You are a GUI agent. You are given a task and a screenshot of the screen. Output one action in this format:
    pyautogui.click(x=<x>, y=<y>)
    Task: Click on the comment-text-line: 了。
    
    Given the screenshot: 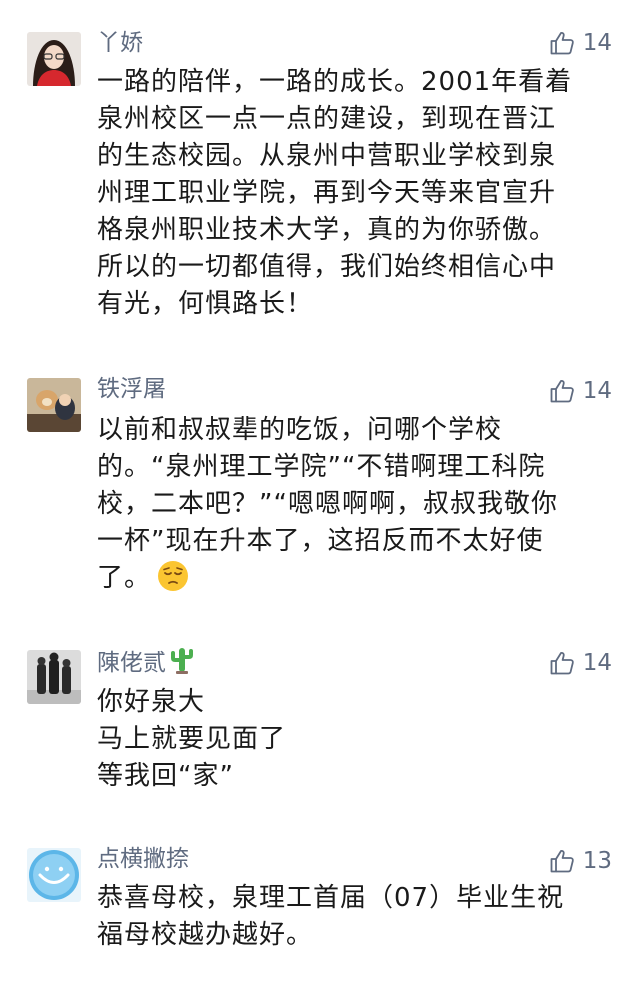 What is the action you would take?
    pyautogui.click(x=327, y=581)
    